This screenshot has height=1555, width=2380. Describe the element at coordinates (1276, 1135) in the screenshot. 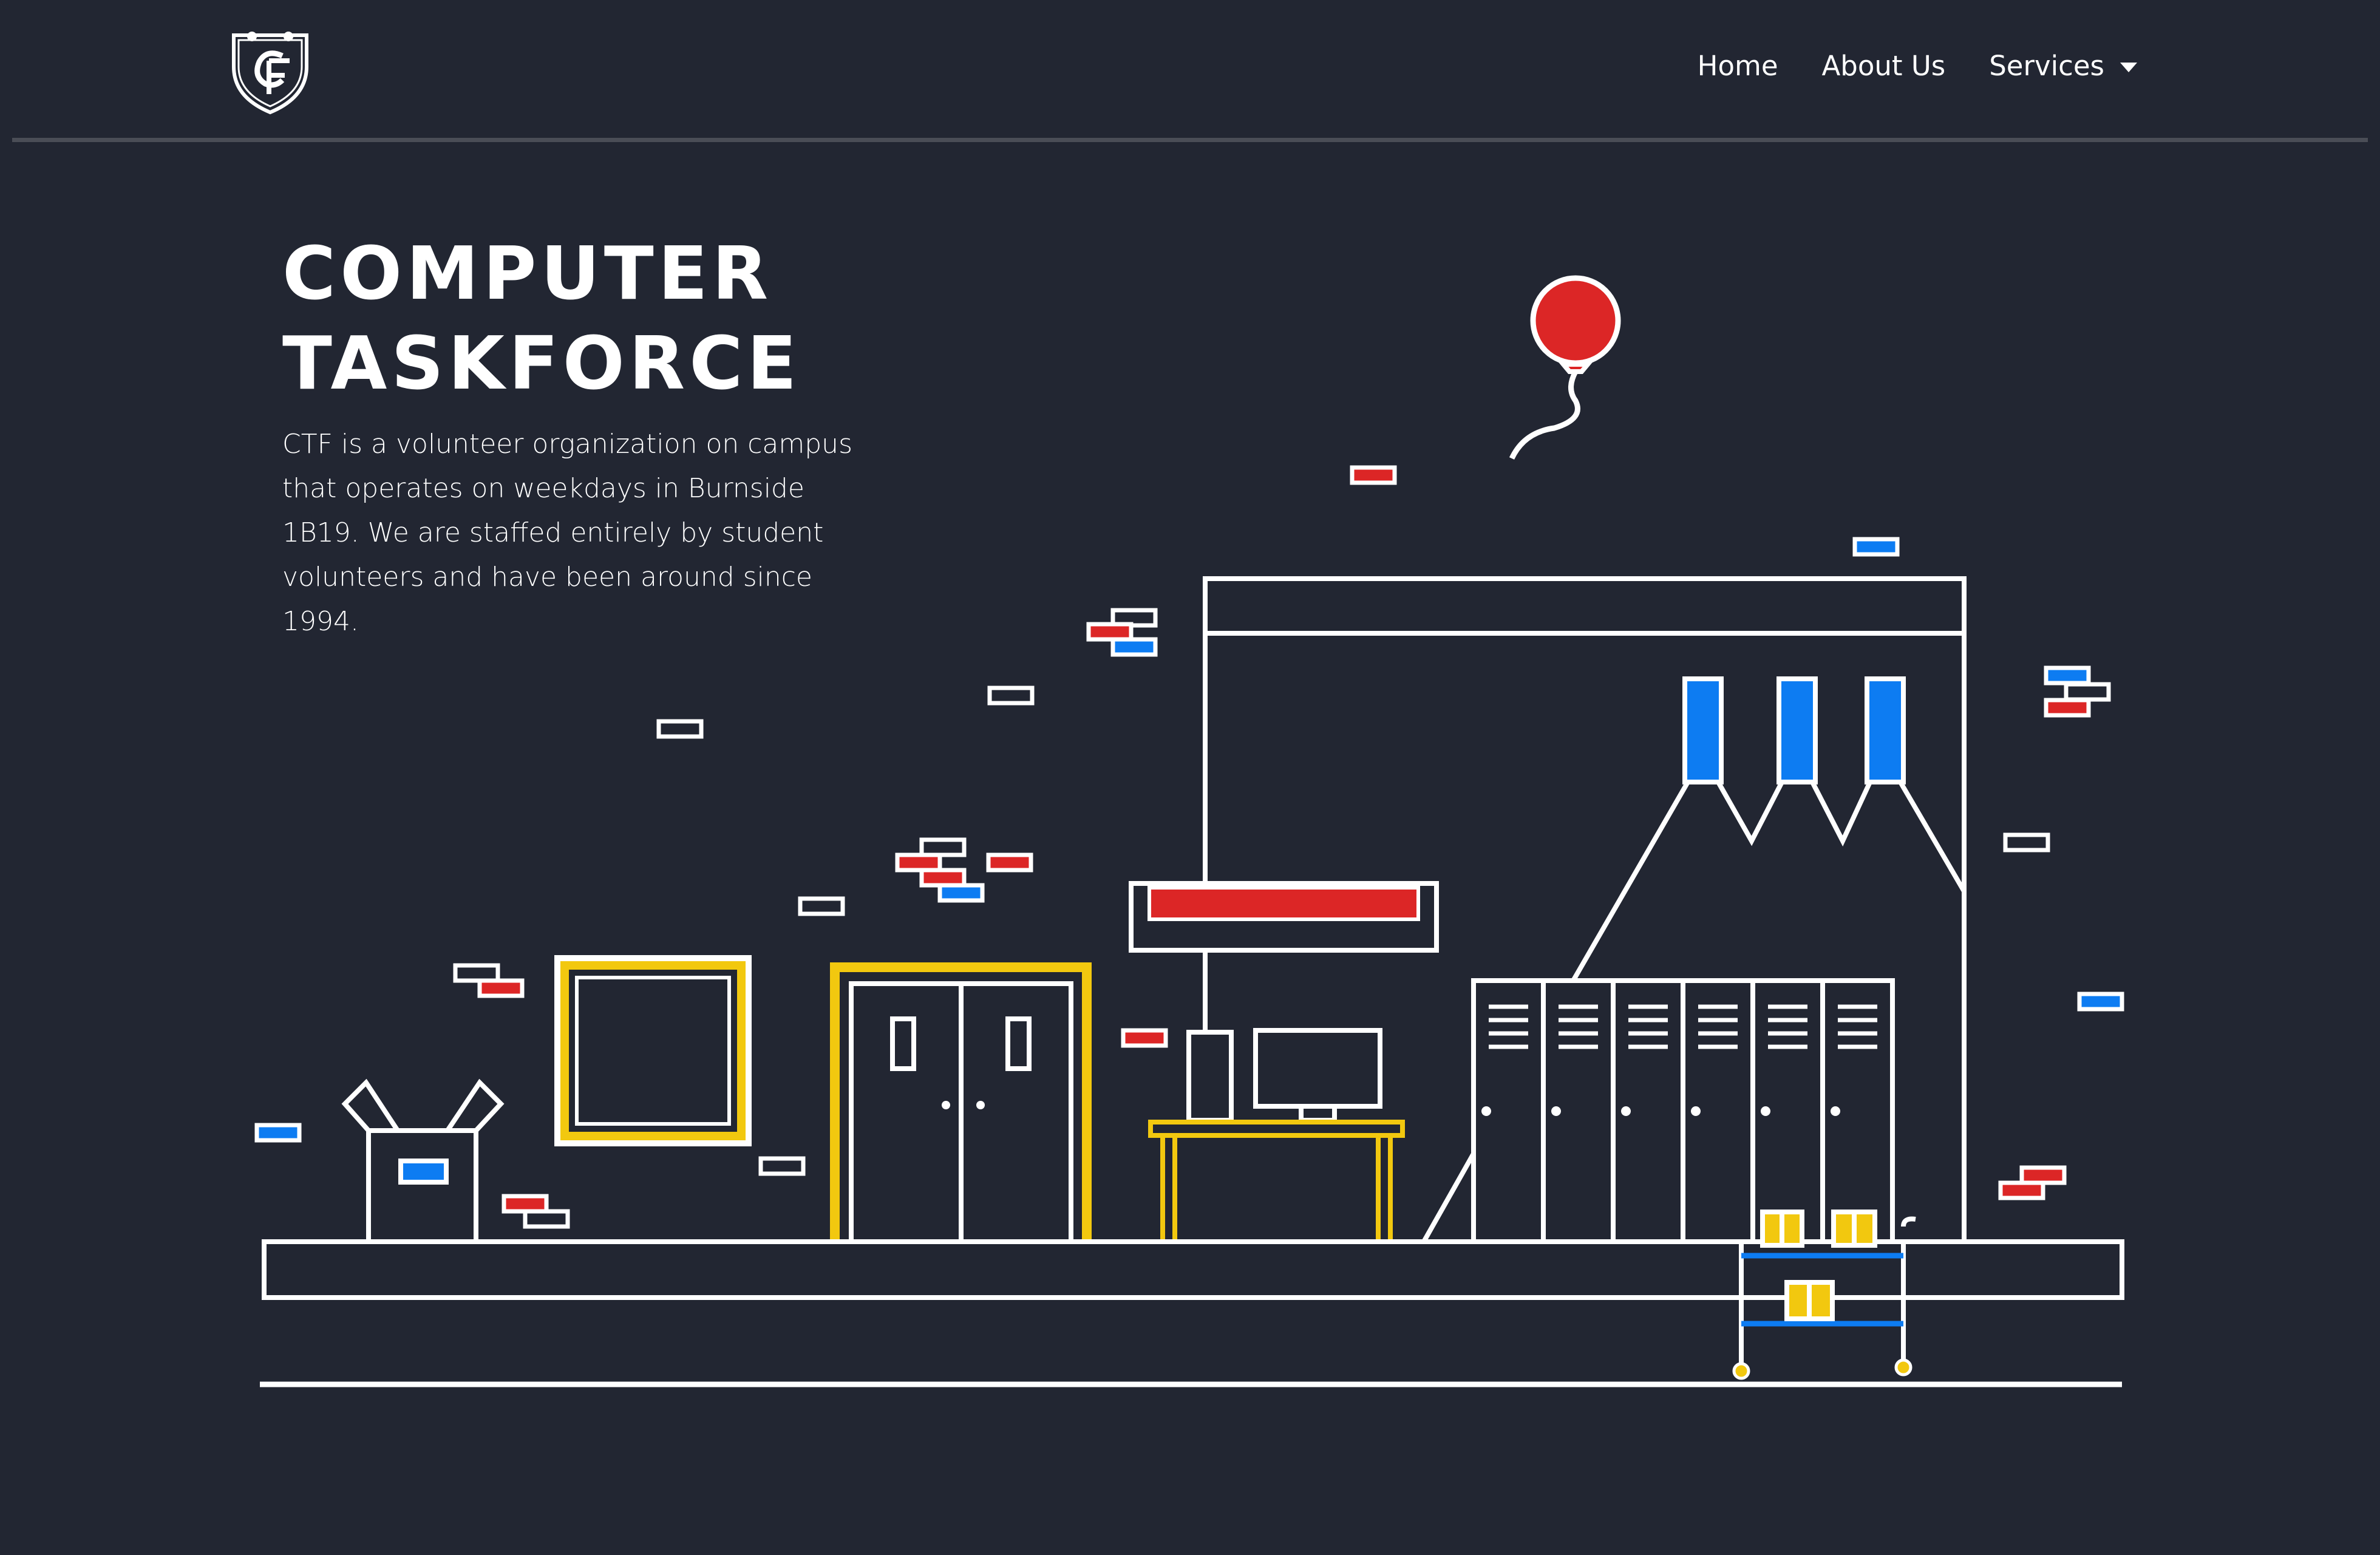

I see `desk-computer-illustration` at that location.